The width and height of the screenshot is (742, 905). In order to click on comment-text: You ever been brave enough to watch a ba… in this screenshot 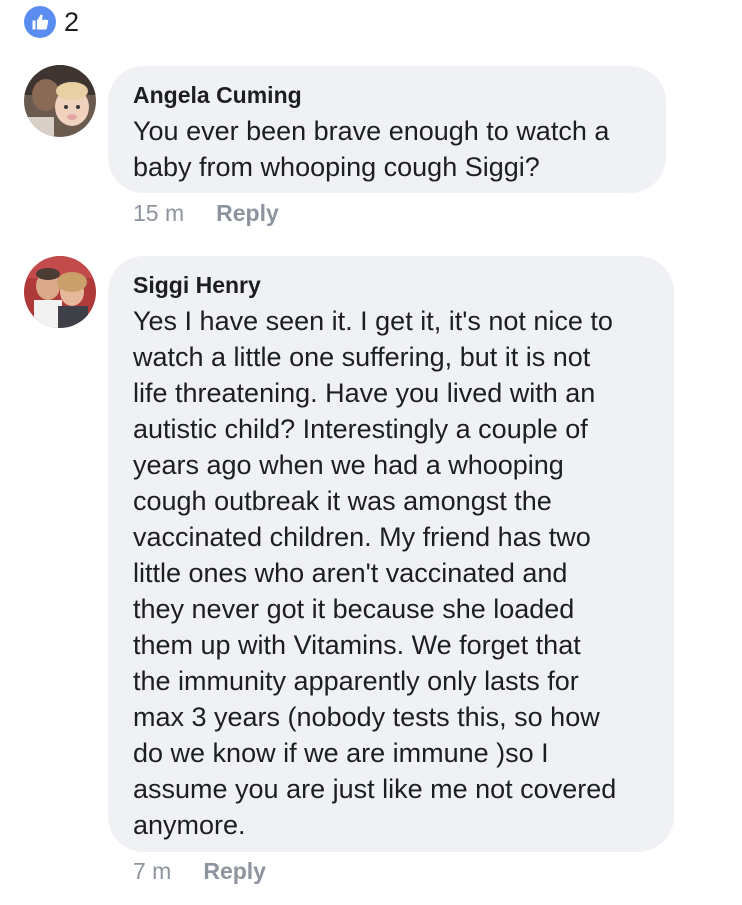, I will do `click(371, 149)`.